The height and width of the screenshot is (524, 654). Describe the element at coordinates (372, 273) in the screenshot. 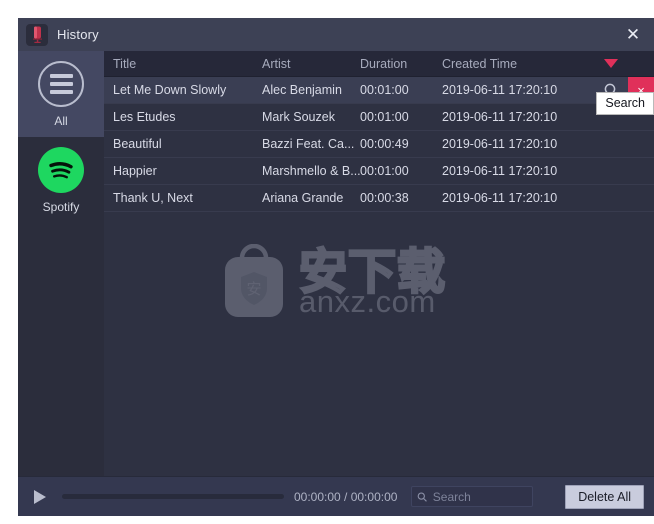

I see `watermark-cn-text: 安下载` at that location.